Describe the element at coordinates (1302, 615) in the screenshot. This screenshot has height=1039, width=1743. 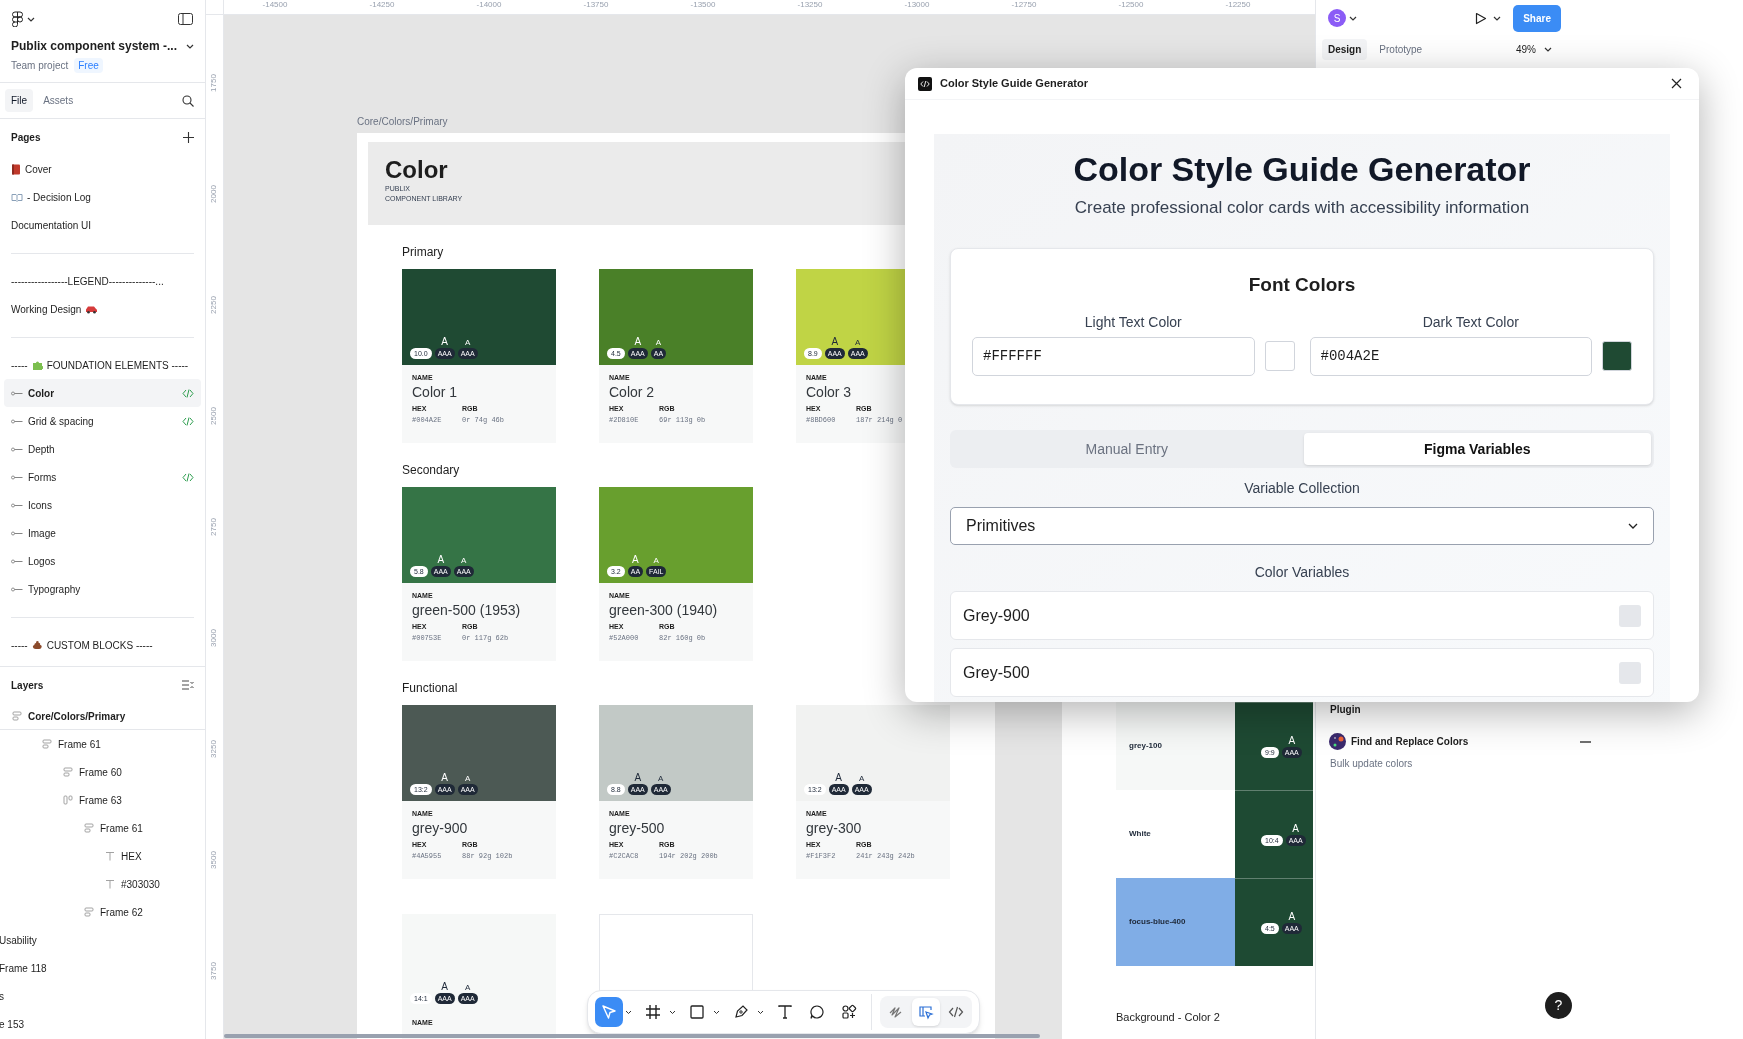
I see `variable-item: Grey-900` at that location.